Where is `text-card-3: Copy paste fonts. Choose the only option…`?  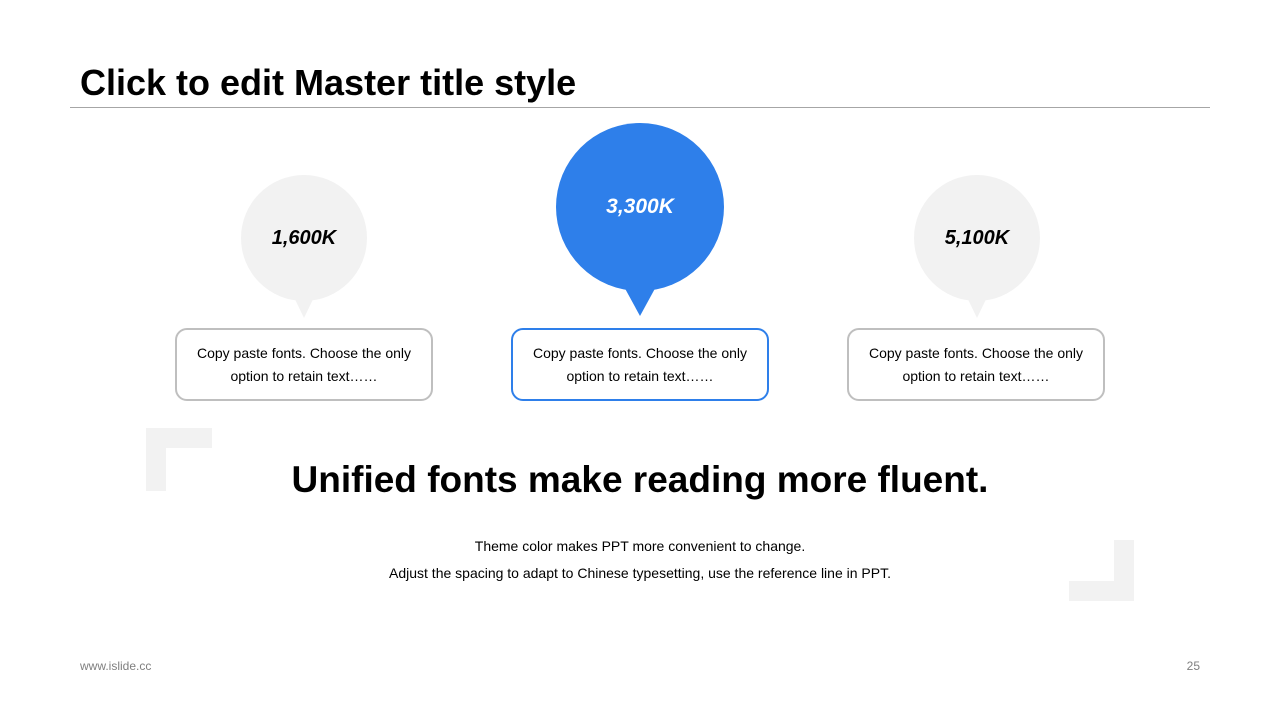
text-card-3: Copy paste fonts. Choose the only option… is located at coordinates (976, 364).